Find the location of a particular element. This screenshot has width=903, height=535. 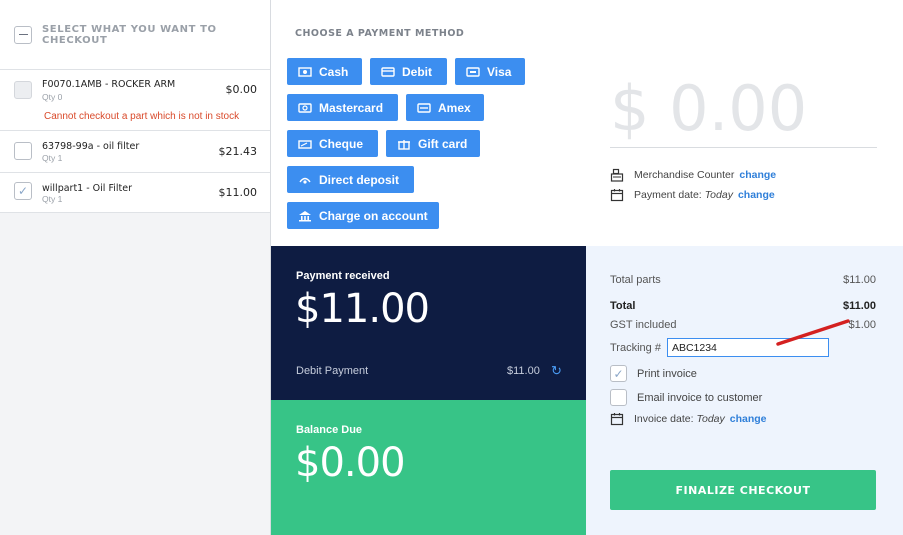

debit-button: Debit is located at coordinates (408, 71).